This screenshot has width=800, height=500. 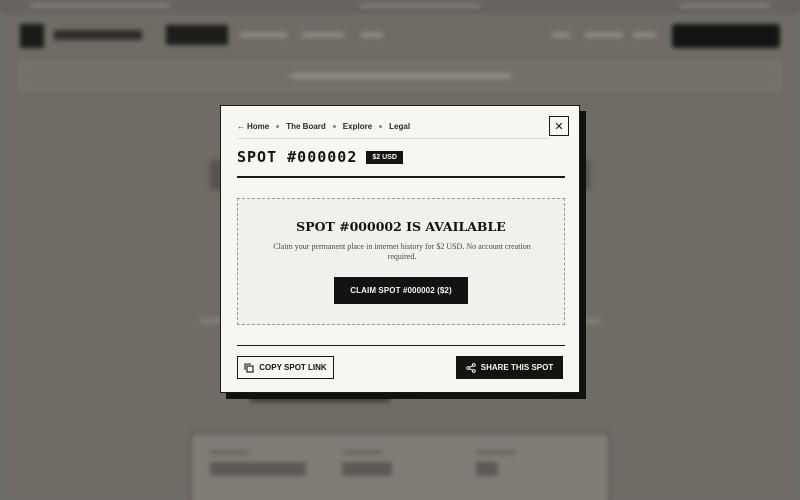 I want to click on modal-title-row: SPOT #000002 $2 USD, so click(x=320, y=157).